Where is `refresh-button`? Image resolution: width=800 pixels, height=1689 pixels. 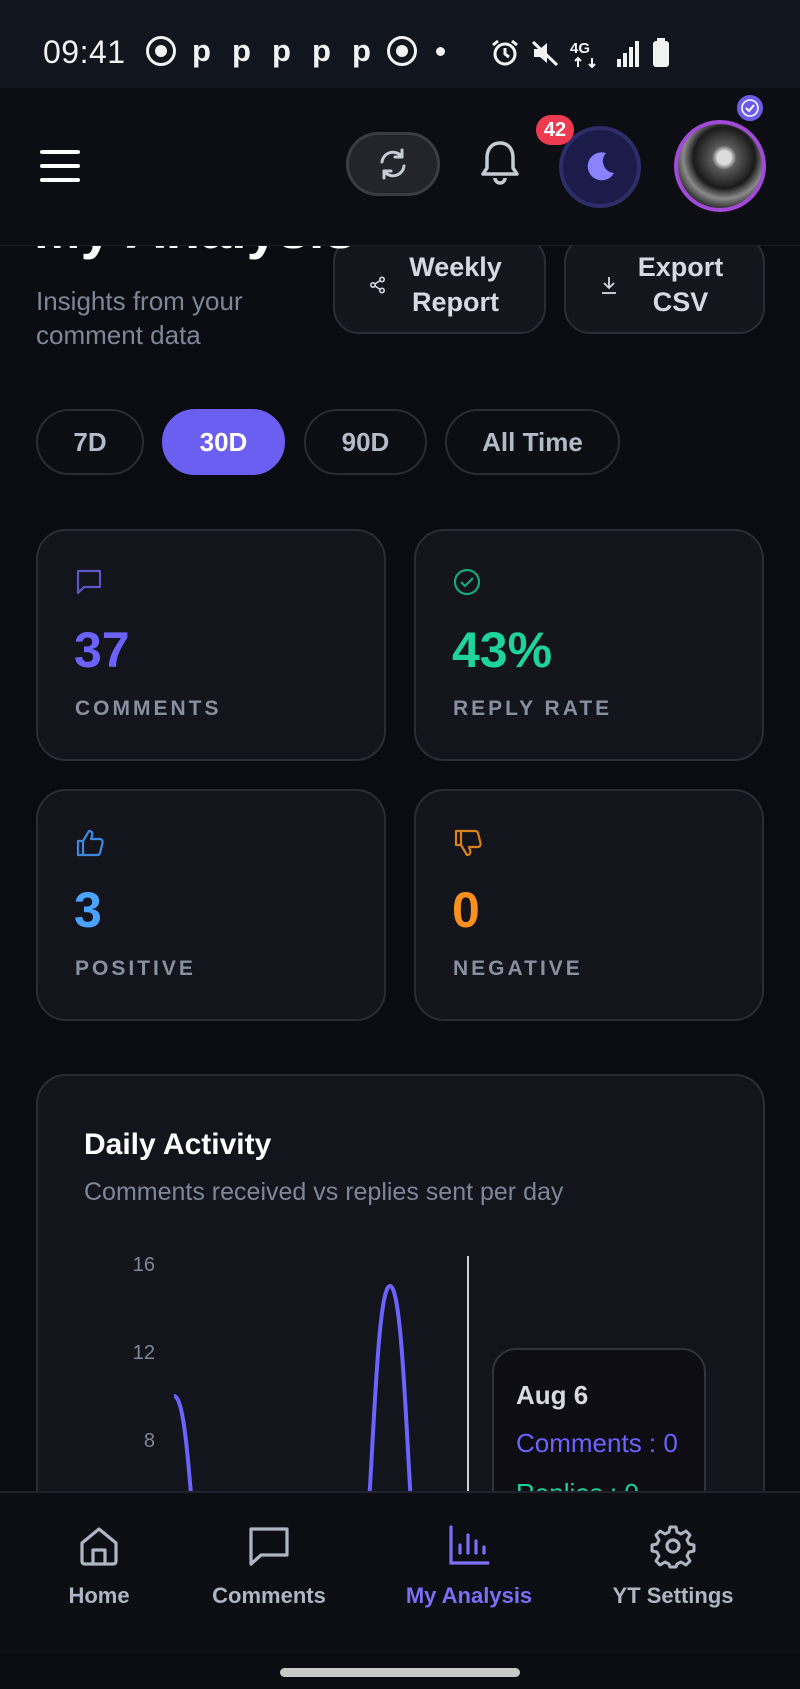 refresh-button is located at coordinates (393, 164).